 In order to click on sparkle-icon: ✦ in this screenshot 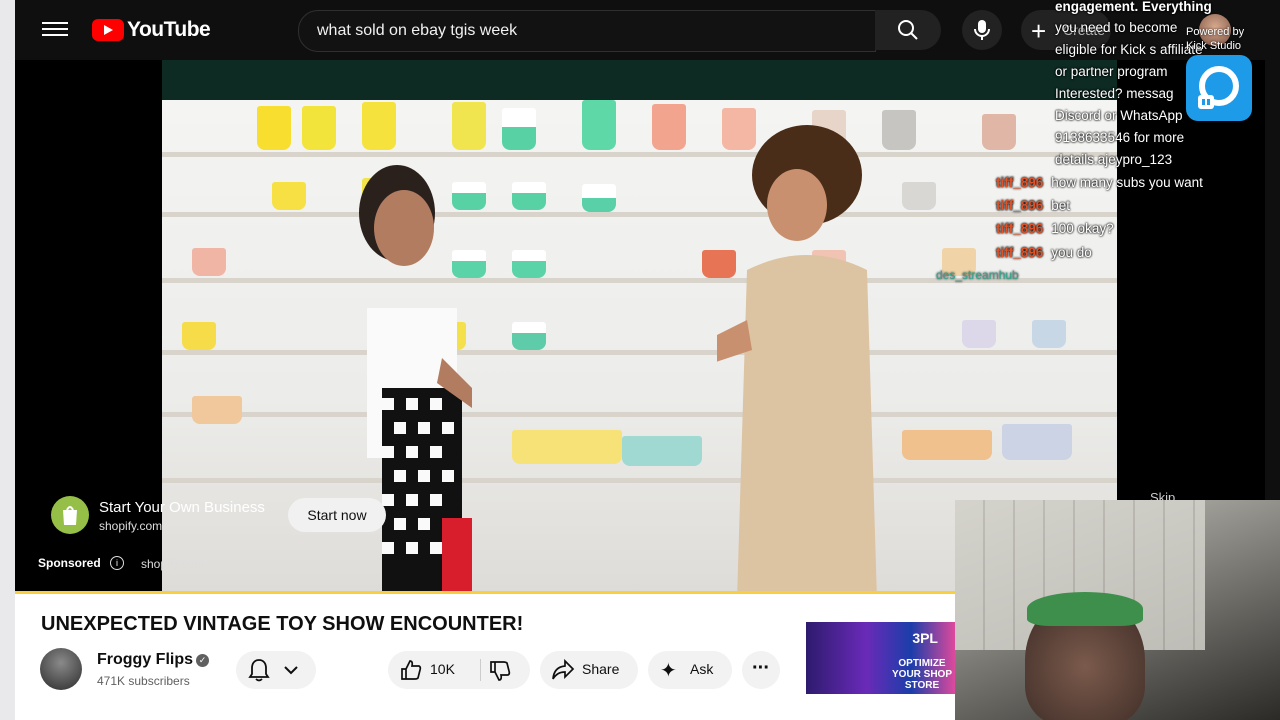, I will do `click(668, 671)`.